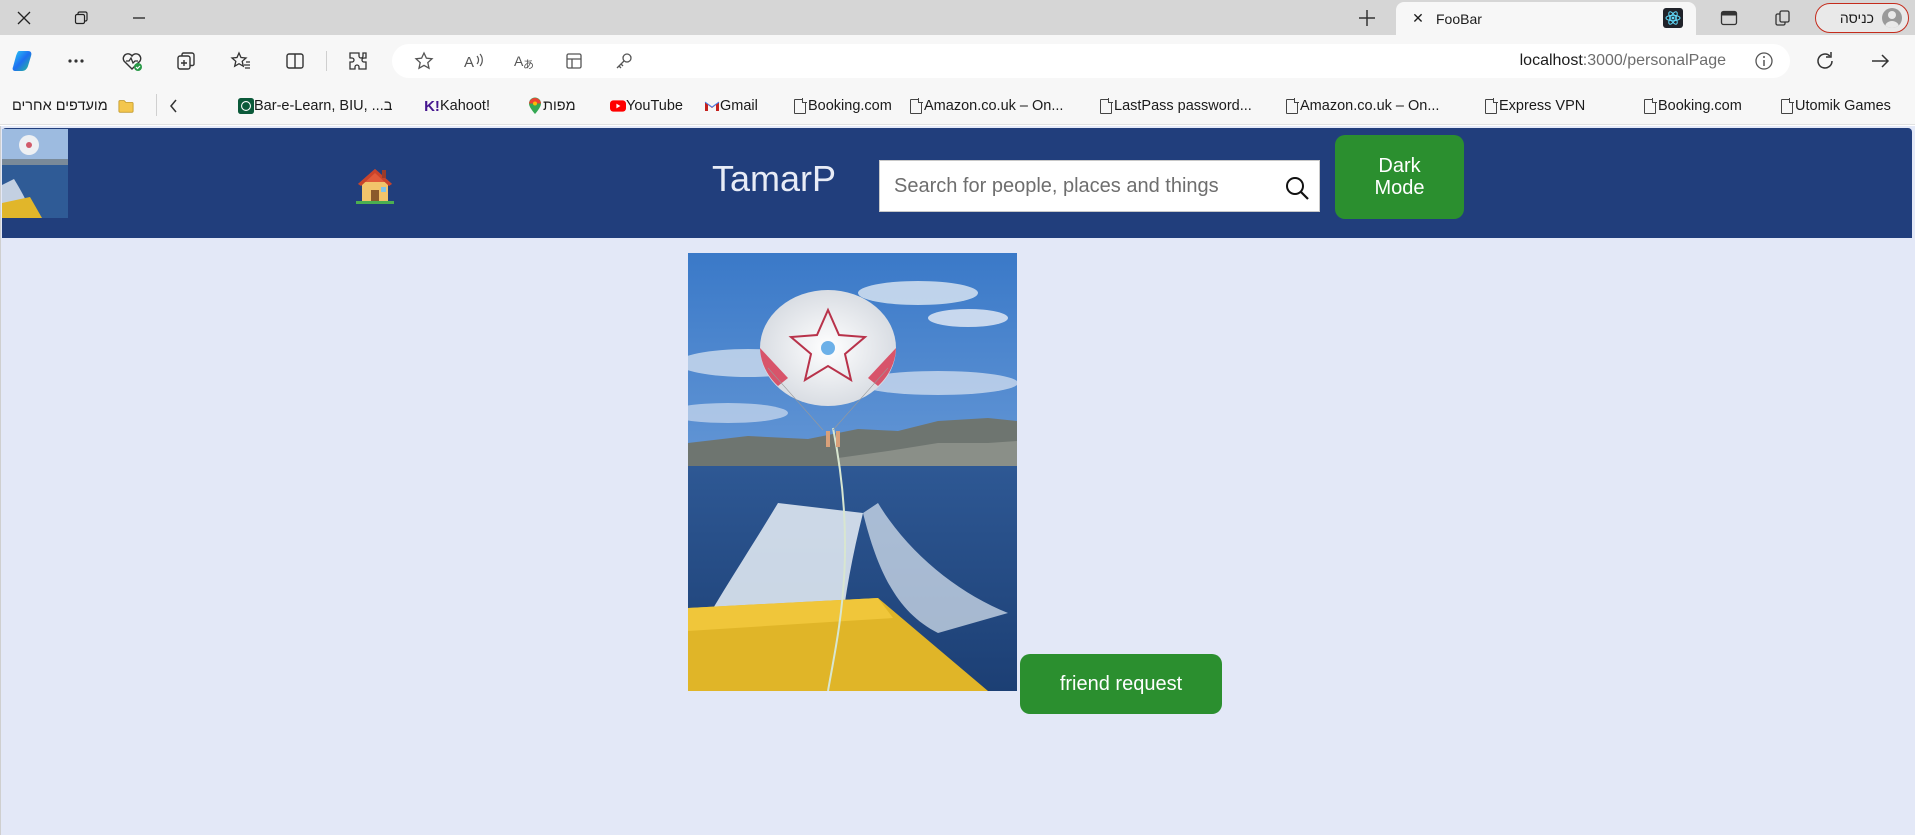 This screenshot has height=835, width=1915. Describe the element at coordinates (1399, 177) in the screenshot. I see `dark-mode-button: Dark Mode` at that location.